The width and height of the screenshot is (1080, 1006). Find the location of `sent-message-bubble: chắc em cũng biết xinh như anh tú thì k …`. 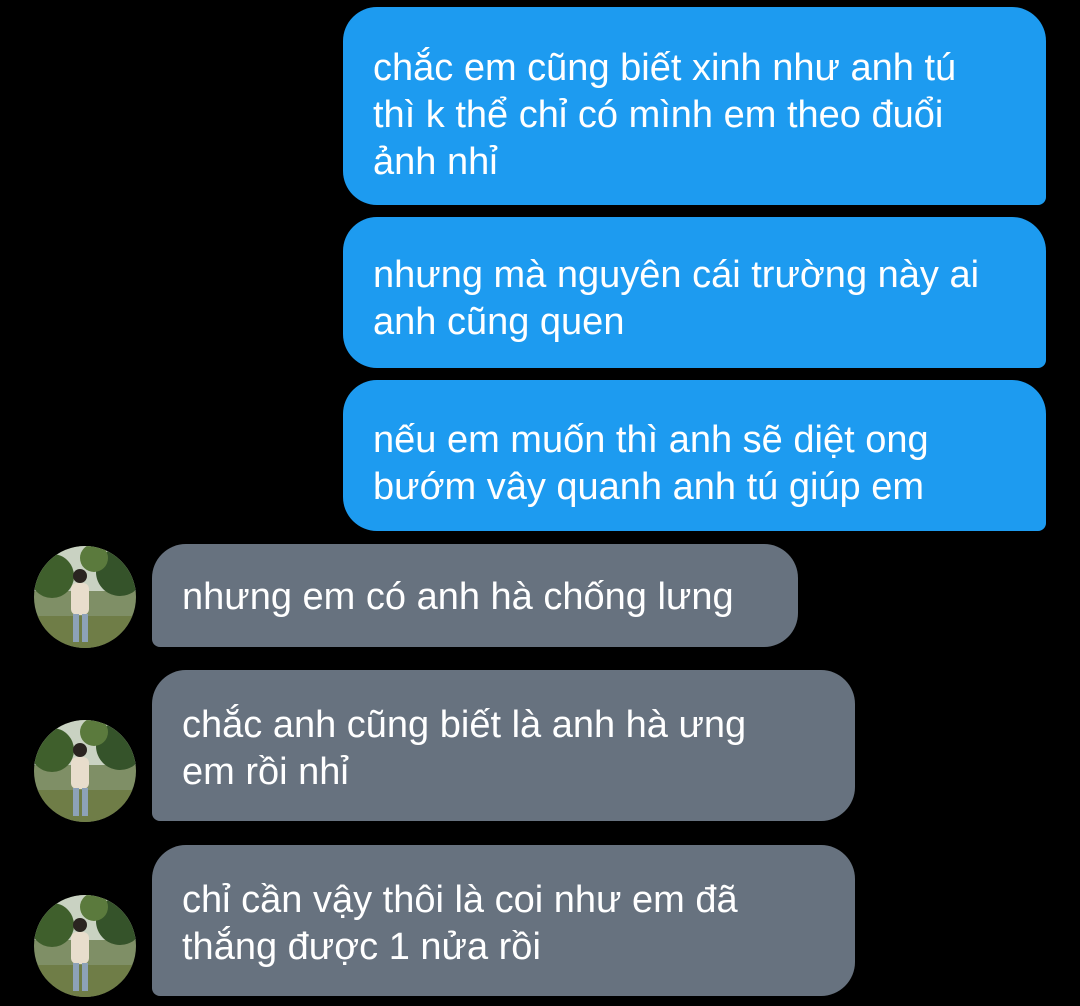

sent-message-bubble: chắc em cũng biết xinh như anh tú thì k … is located at coordinates (694, 106).